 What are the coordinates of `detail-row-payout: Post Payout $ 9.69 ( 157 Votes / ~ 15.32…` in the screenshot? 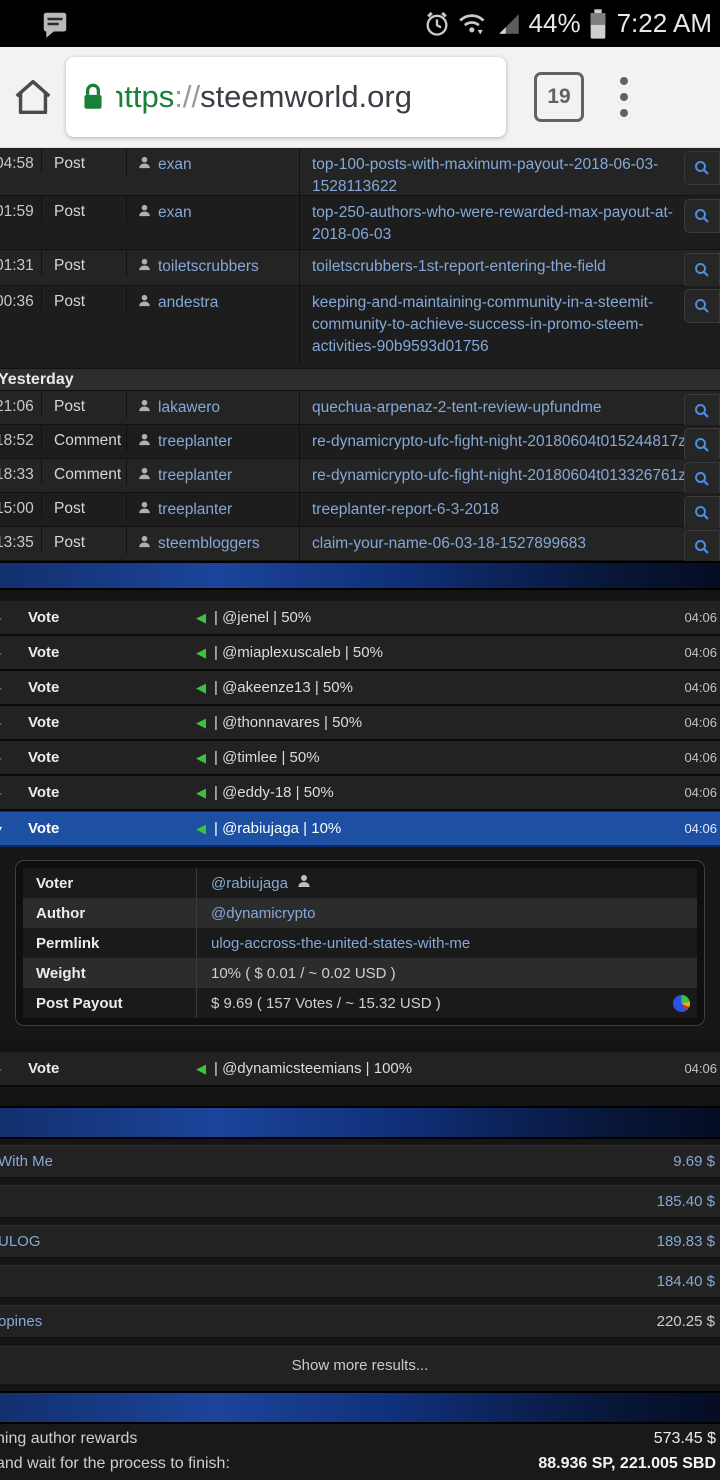 It's located at (360, 1003).